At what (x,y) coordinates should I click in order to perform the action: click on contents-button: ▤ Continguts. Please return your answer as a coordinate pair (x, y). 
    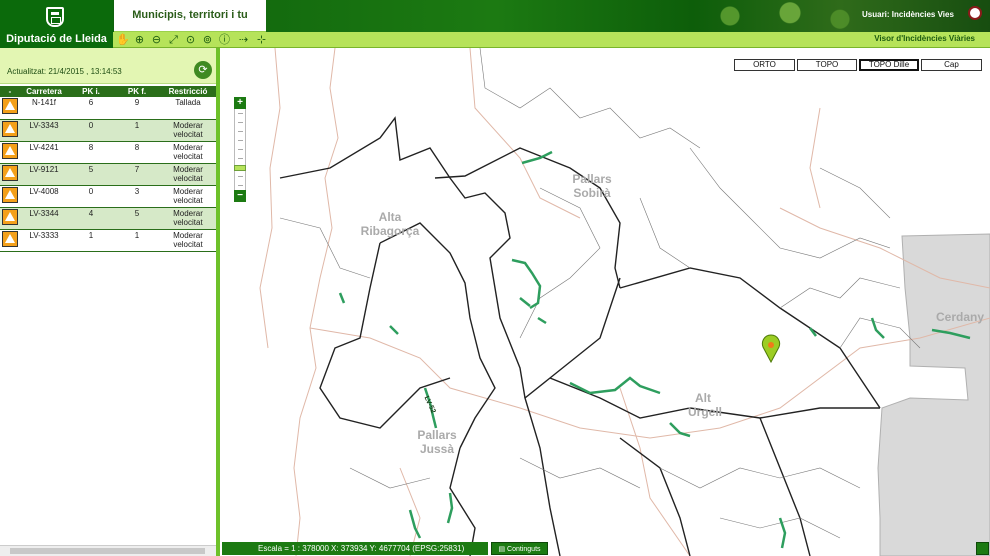
    Looking at the image, I should click on (519, 548).